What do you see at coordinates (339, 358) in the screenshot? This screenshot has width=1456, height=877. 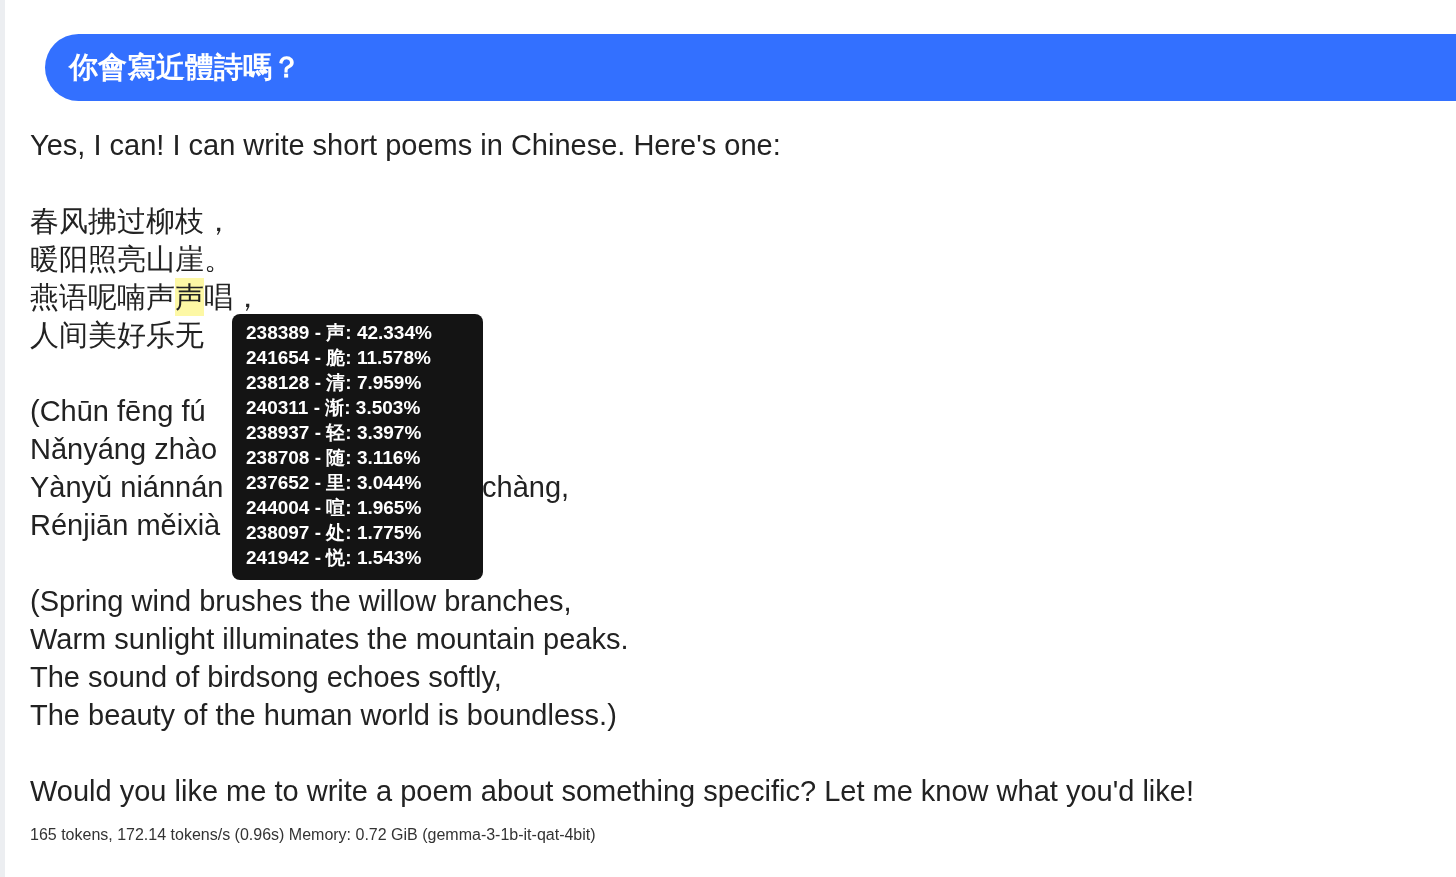 I see `token-candidate: 241654 - 脆: 11.578%` at bounding box center [339, 358].